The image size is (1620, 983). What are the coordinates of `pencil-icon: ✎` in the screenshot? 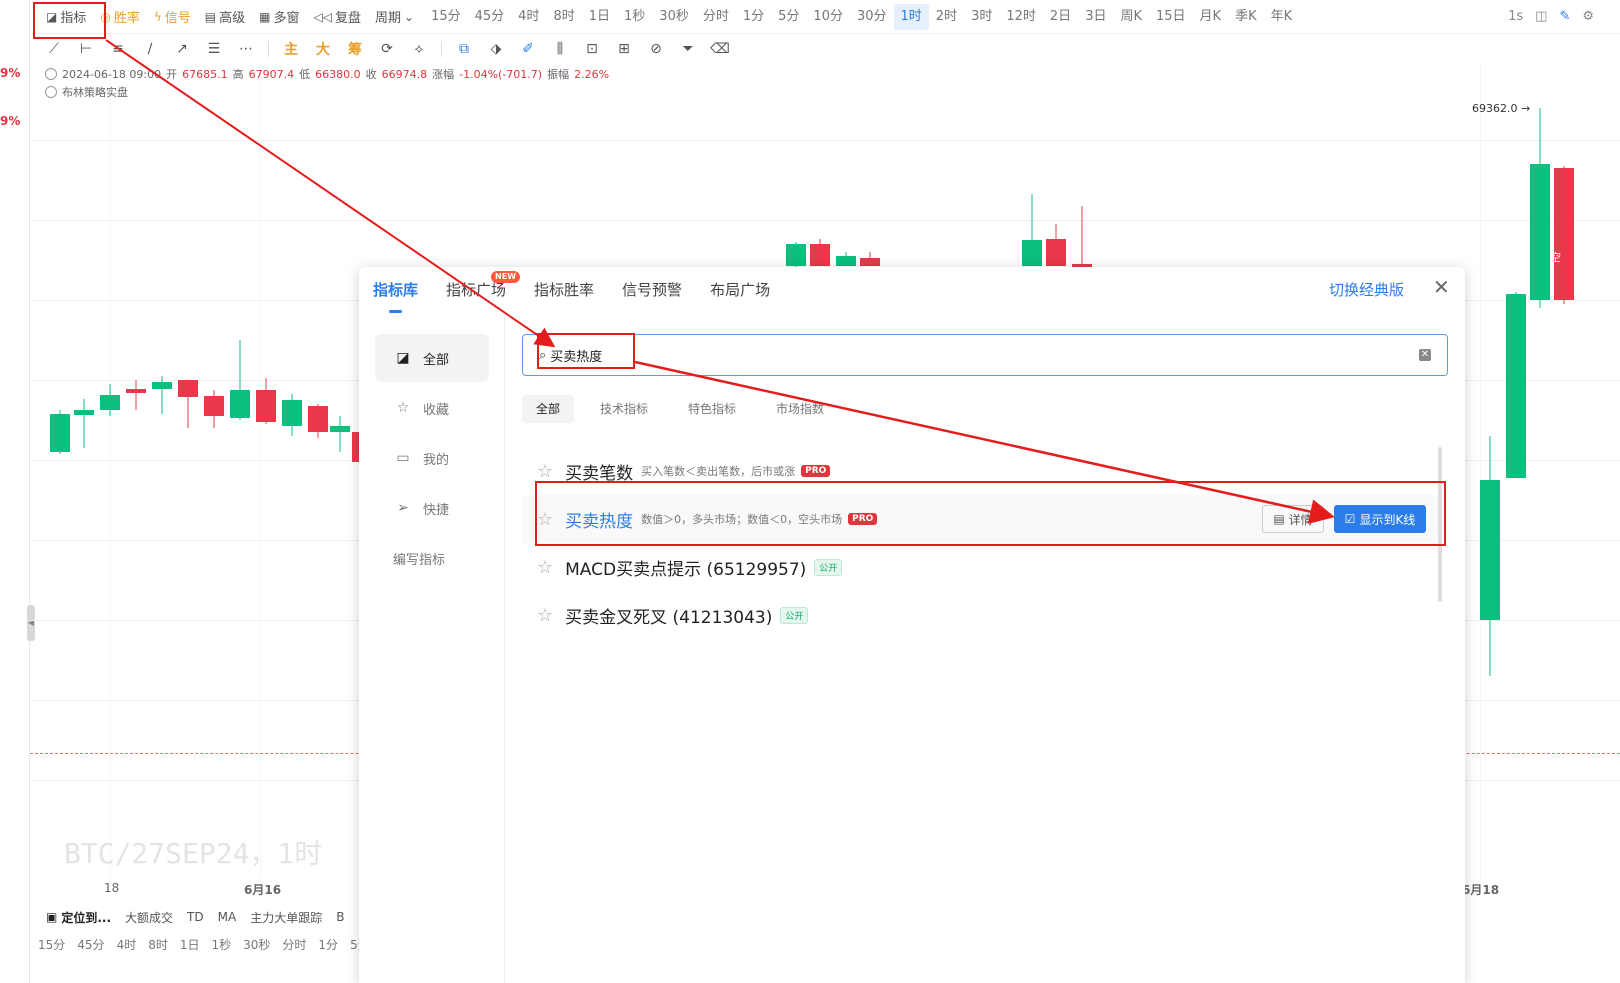 It's located at (1564, 16).